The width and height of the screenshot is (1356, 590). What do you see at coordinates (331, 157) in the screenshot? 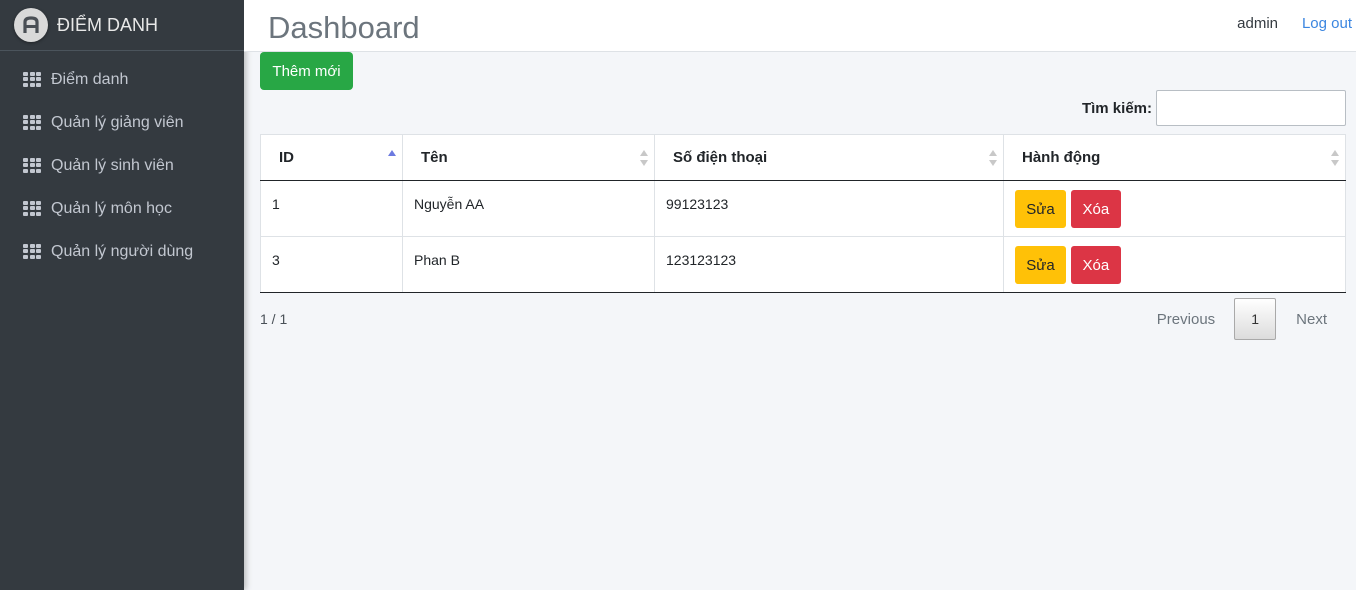
I see `column-header-id: ID` at bounding box center [331, 157].